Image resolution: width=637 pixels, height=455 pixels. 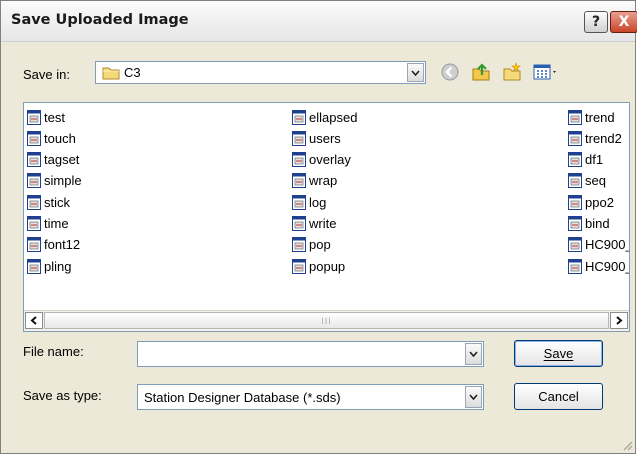 I want to click on file-name: trend, so click(x=600, y=117).